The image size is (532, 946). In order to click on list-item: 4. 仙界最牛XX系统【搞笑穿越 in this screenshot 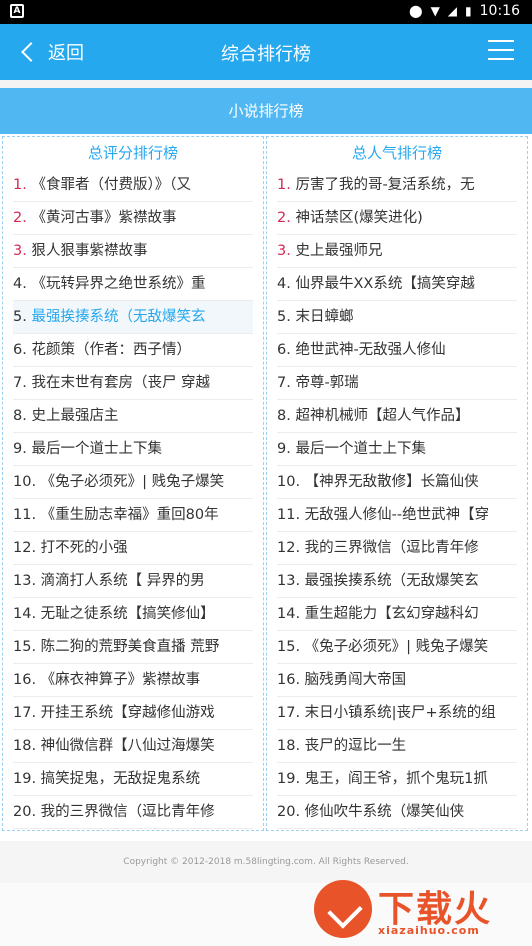, I will do `click(397, 284)`.